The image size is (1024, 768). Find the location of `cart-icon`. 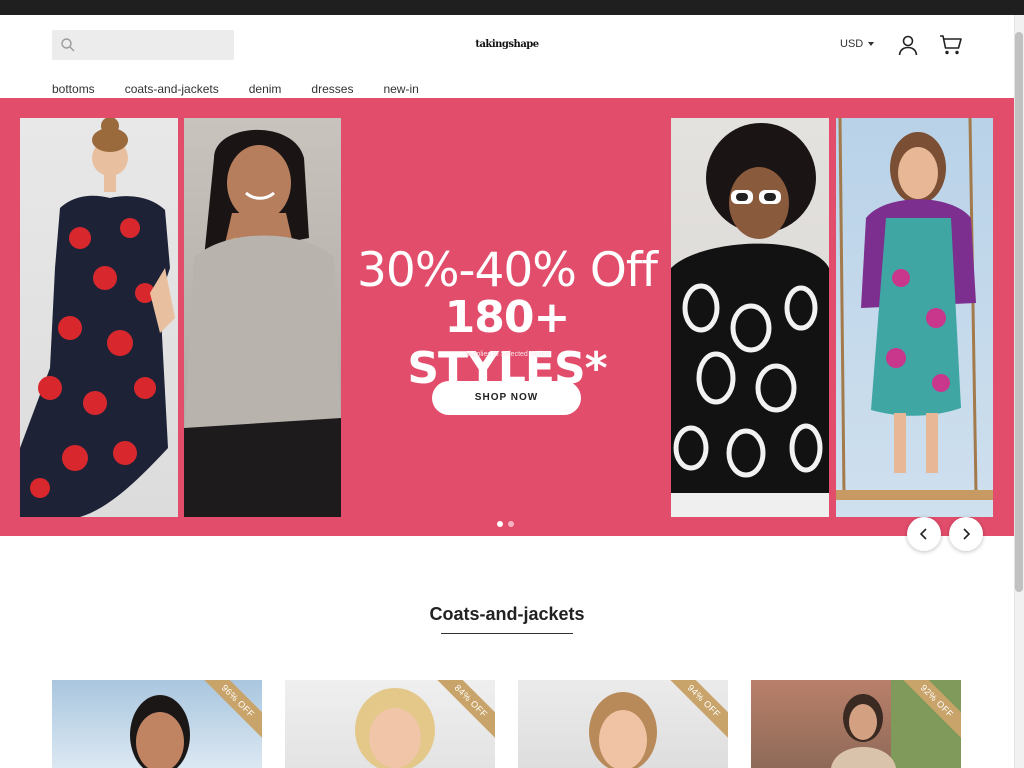

cart-icon is located at coordinates (951, 45).